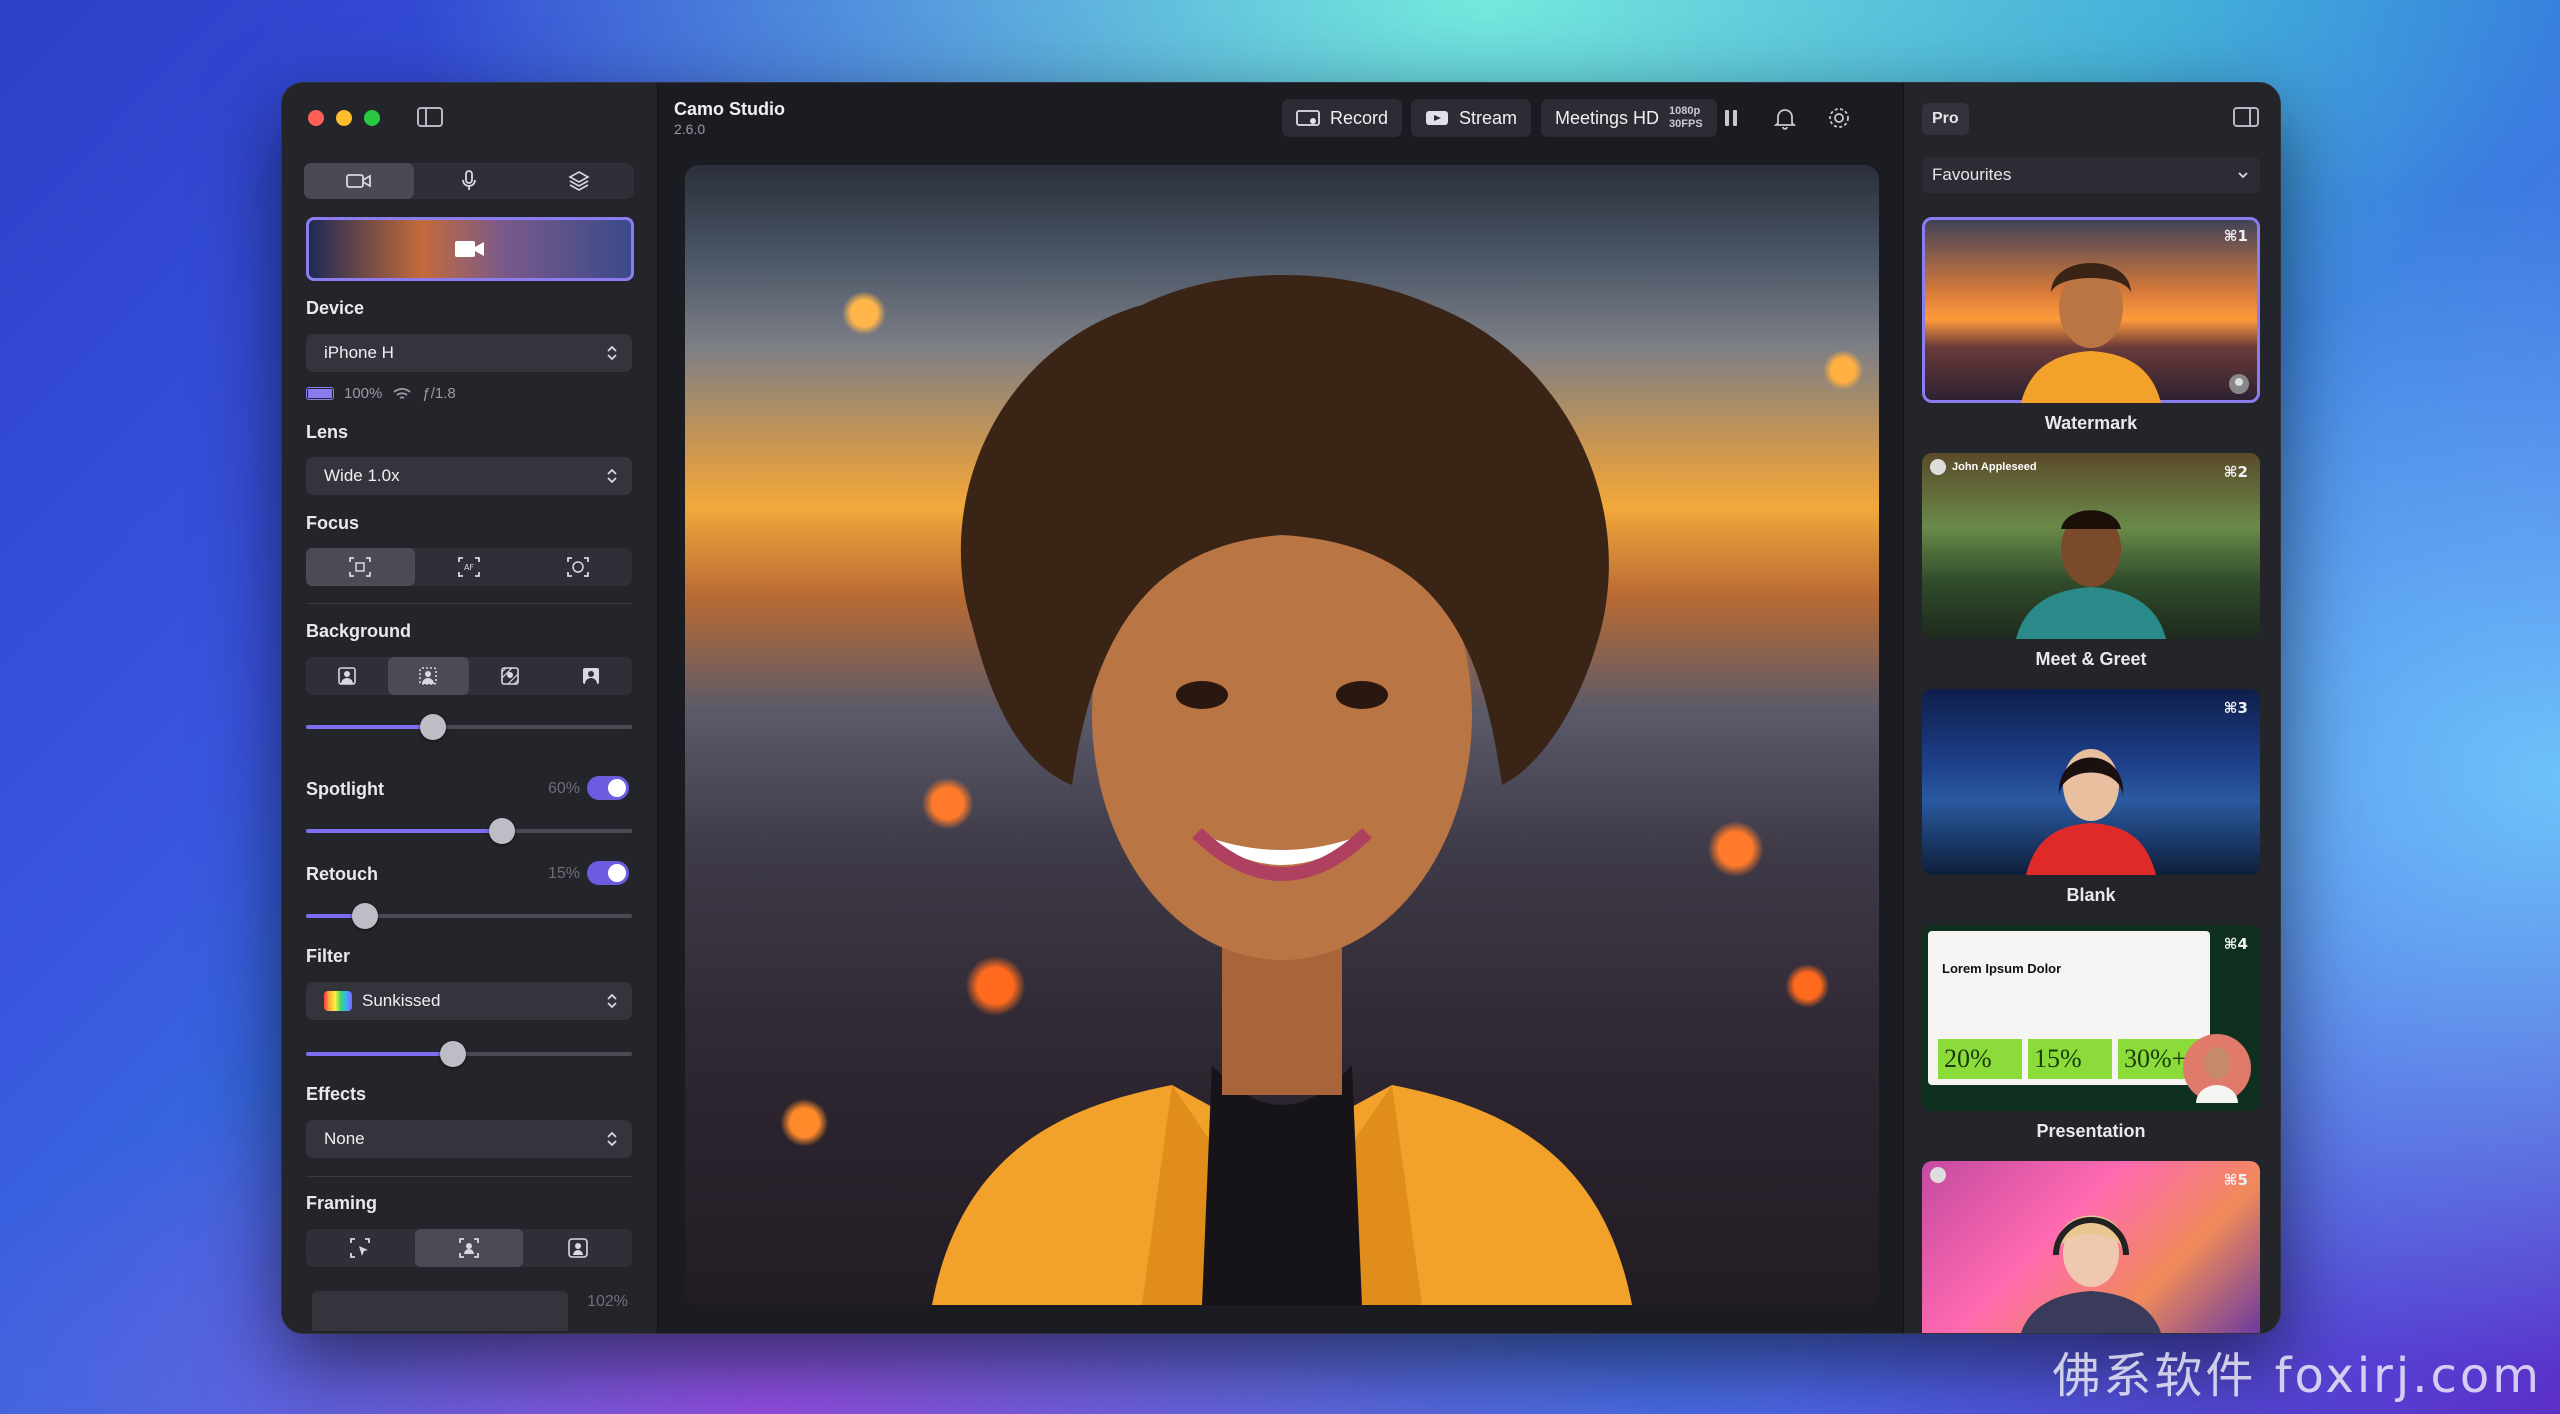 Image resolution: width=2560 pixels, height=1414 pixels. I want to click on scene-shortcut: ⌘4, so click(2235, 944).